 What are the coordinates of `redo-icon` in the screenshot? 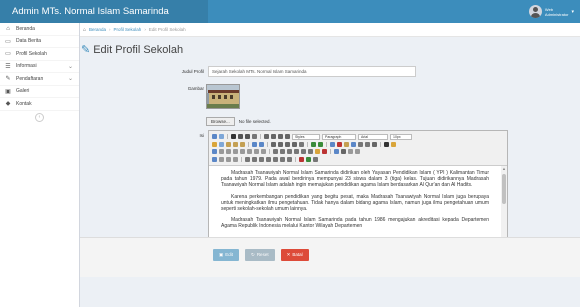 It's located at (320, 144).